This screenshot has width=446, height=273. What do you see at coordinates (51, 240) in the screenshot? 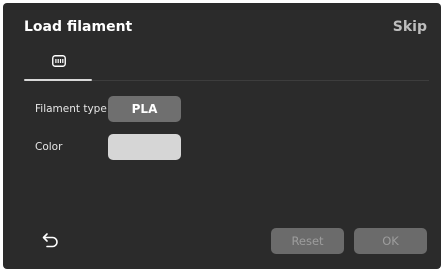
I see `back-arrow-icon` at bounding box center [51, 240].